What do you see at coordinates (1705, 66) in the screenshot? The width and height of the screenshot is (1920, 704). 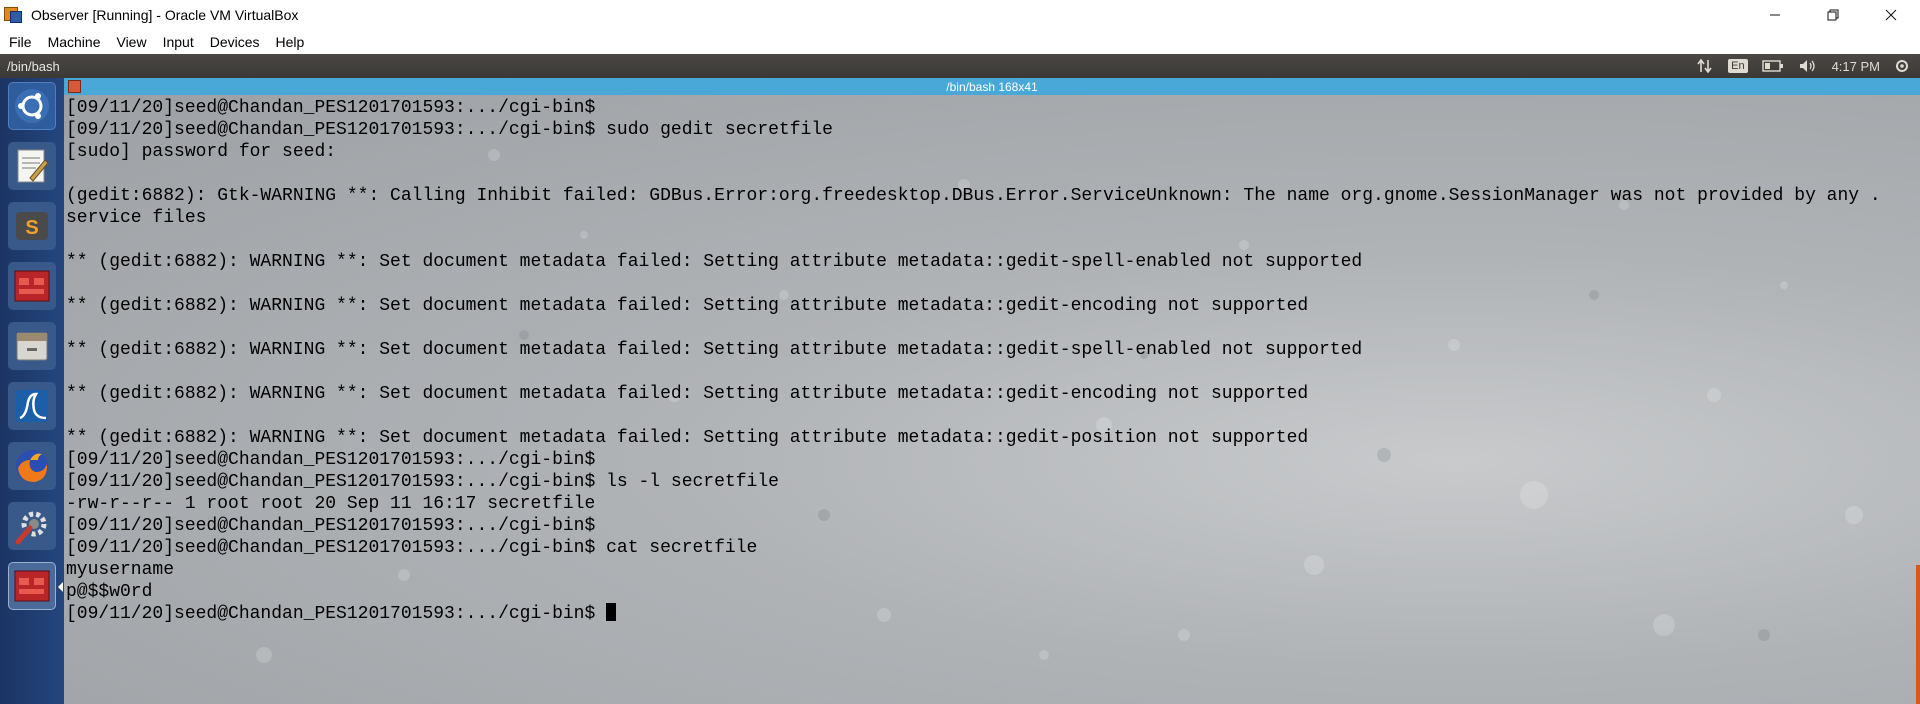 I see `network-updown-icon` at bounding box center [1705, 66].